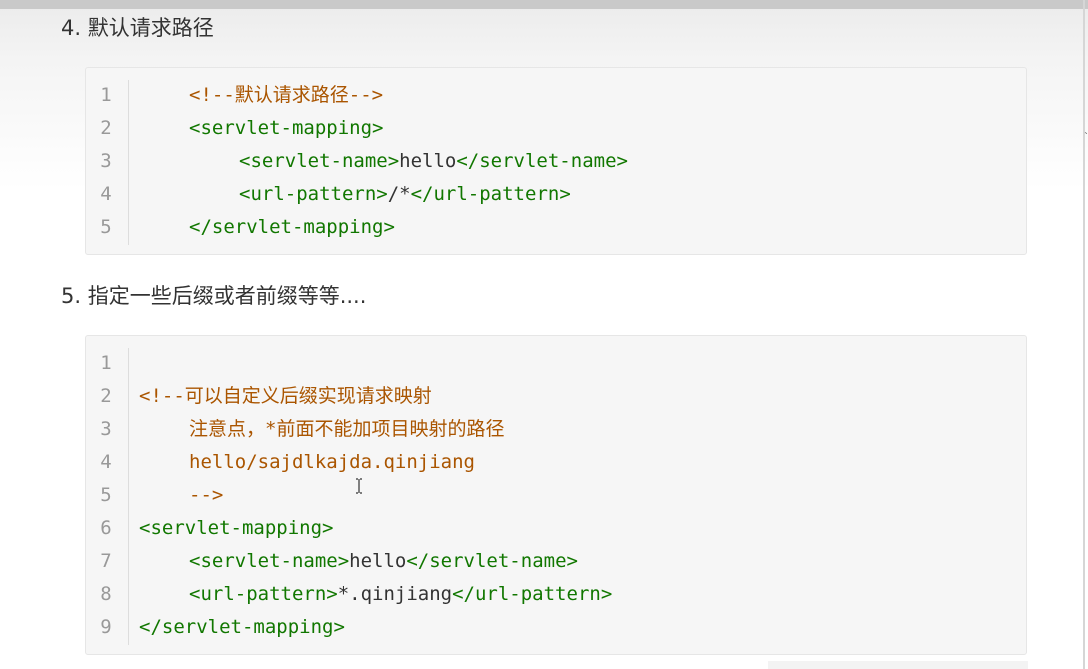 This screenshot has width=1088, height=669. I want to click on line-number: 6, so click(106, 528).